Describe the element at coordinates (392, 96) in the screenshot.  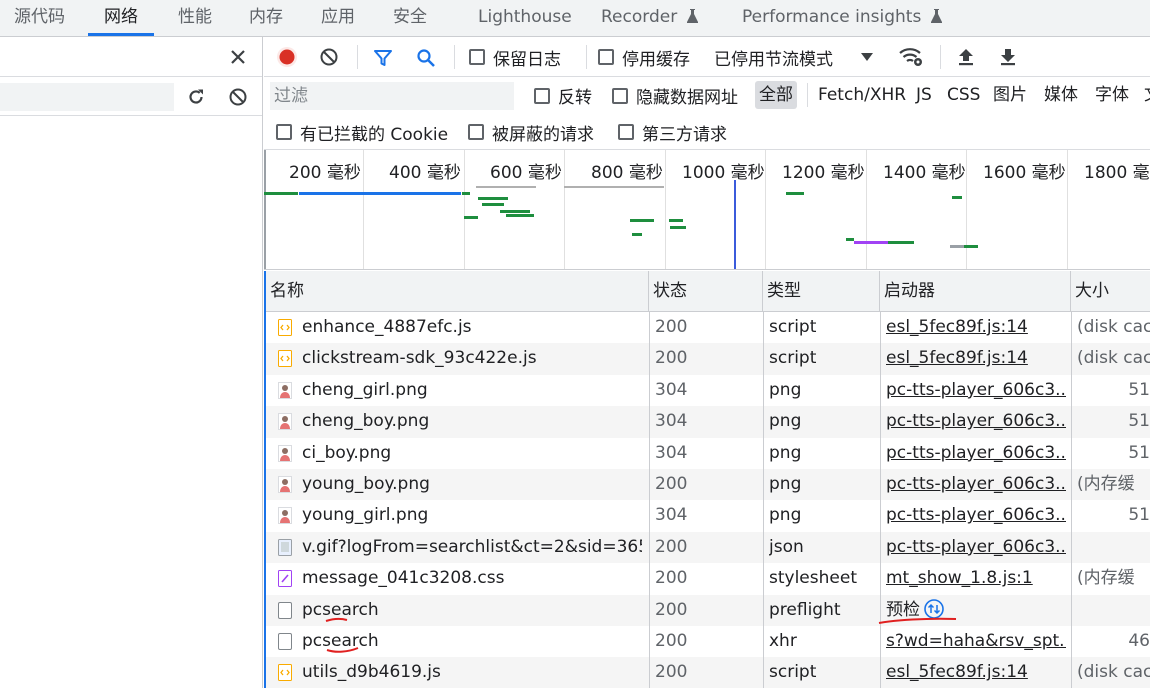
I see `filter-input: 过滤` at that location.